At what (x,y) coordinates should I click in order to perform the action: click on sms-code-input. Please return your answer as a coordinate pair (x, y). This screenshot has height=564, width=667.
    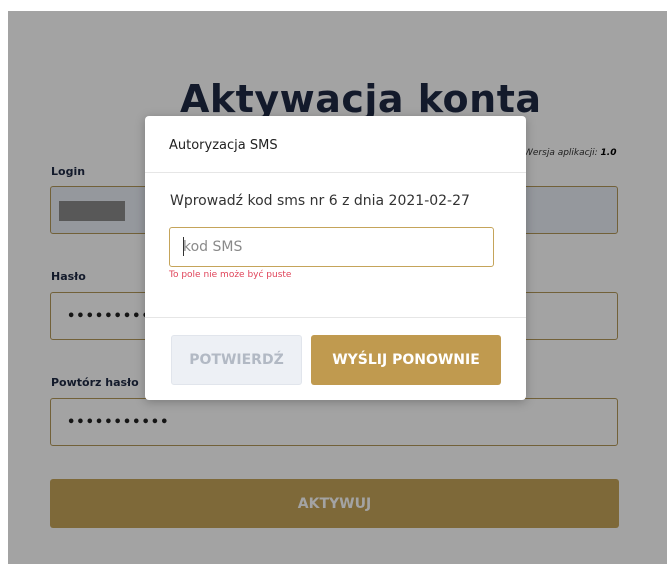
    Looking at the image, I should click on (331, 247).